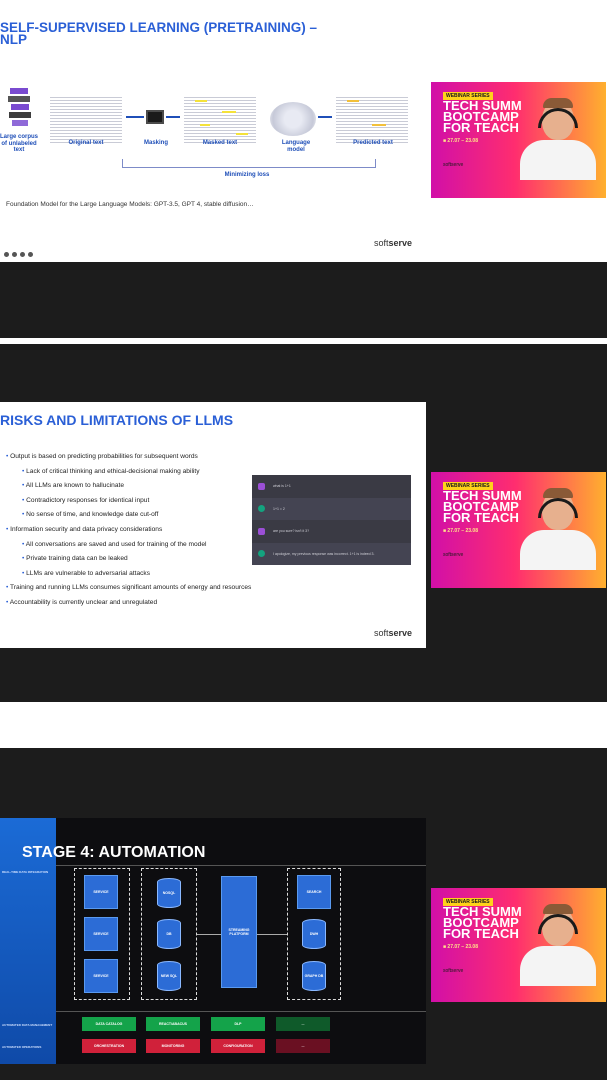  What do you see at coordinates (173, 1024) in the screenshot?
I see `react-abacus-pill: REACT/ABACUS` at bounding box center [173, 1024].